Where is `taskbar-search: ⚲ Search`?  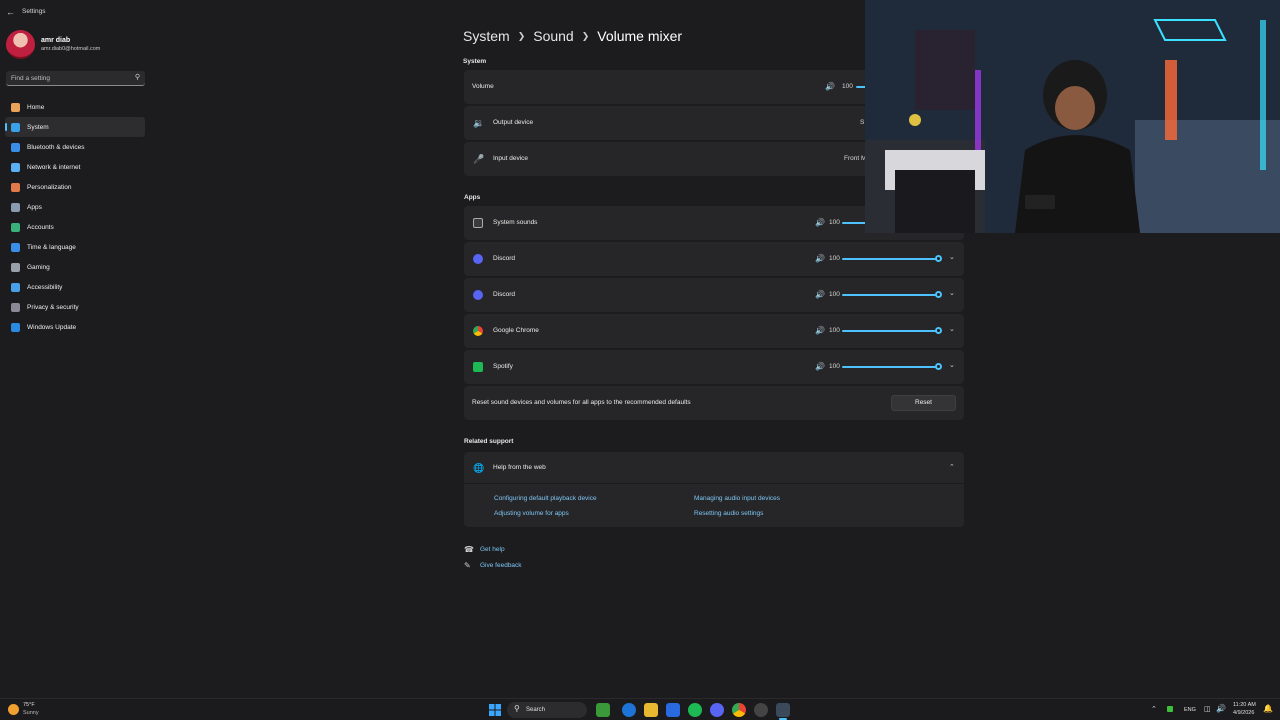
taskbar-search: ⚲ Search is located at coordinates (547, 710).